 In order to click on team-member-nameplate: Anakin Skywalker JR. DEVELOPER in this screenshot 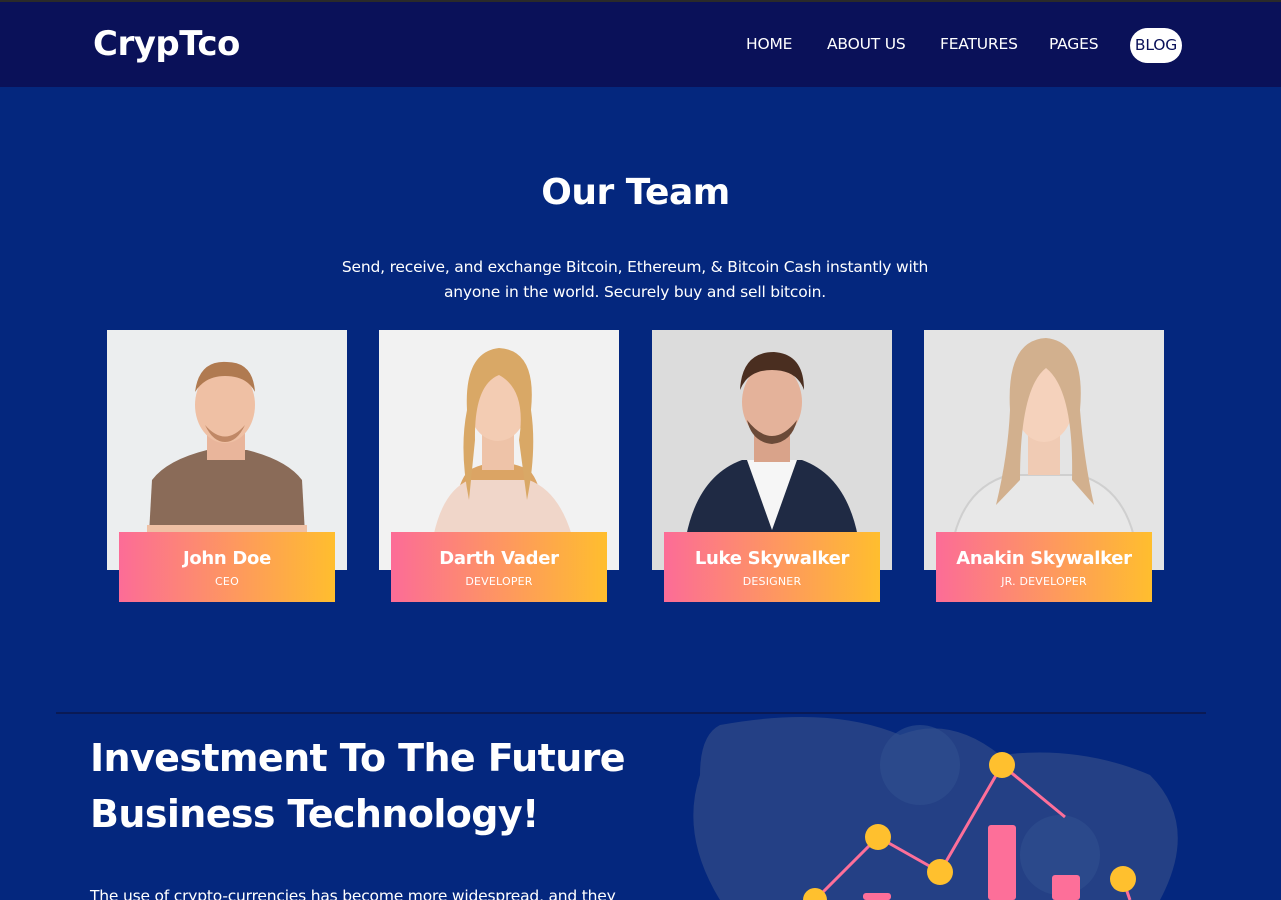, I will do `click(1044, 567)`.